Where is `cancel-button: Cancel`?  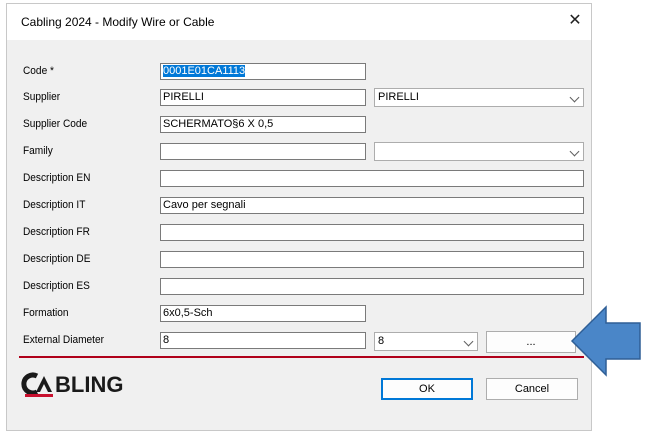
cancel-button: Cancel is located at coordinates (532, 389).